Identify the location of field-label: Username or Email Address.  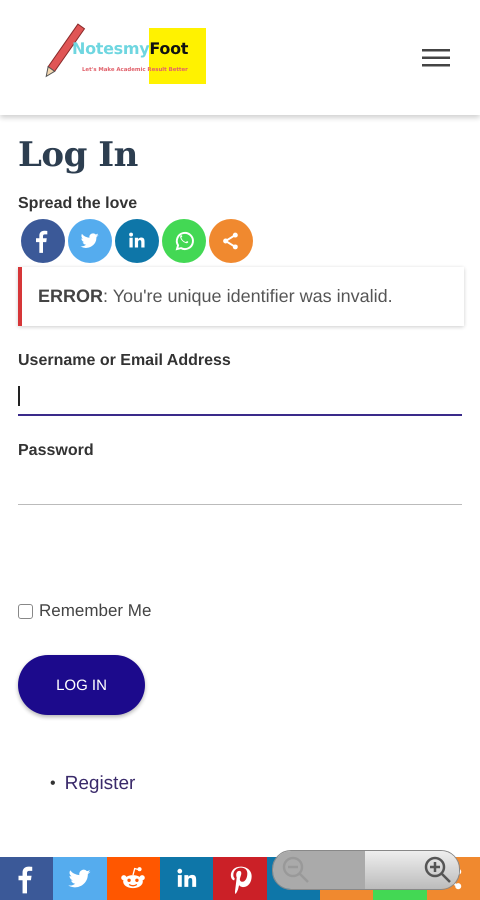
(125, 361).